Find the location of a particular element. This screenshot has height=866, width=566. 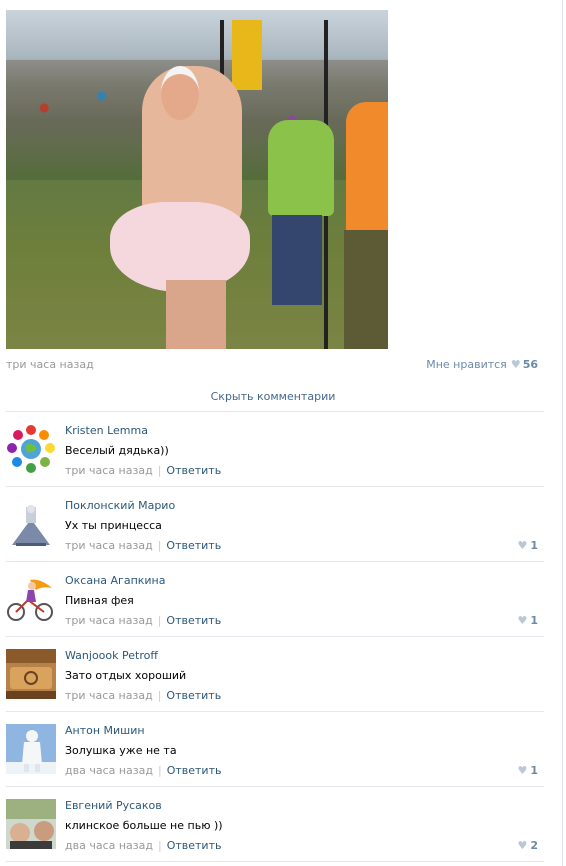

photo-legs is located at coordinates (196, 314).